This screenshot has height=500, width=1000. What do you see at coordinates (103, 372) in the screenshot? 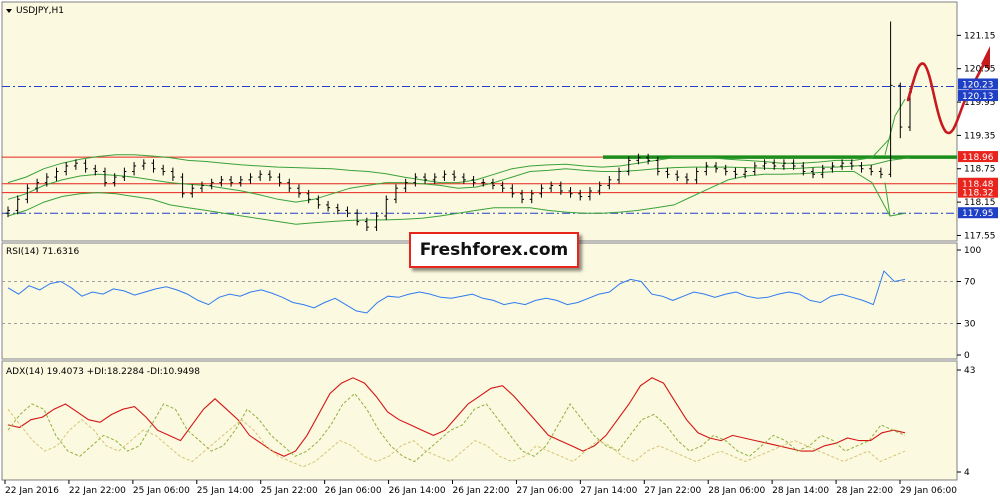
I see `adx-title: ADX(14) 19.4073 +DI:18.2284 -DI:10.9498` at bounding box center [103, 372].